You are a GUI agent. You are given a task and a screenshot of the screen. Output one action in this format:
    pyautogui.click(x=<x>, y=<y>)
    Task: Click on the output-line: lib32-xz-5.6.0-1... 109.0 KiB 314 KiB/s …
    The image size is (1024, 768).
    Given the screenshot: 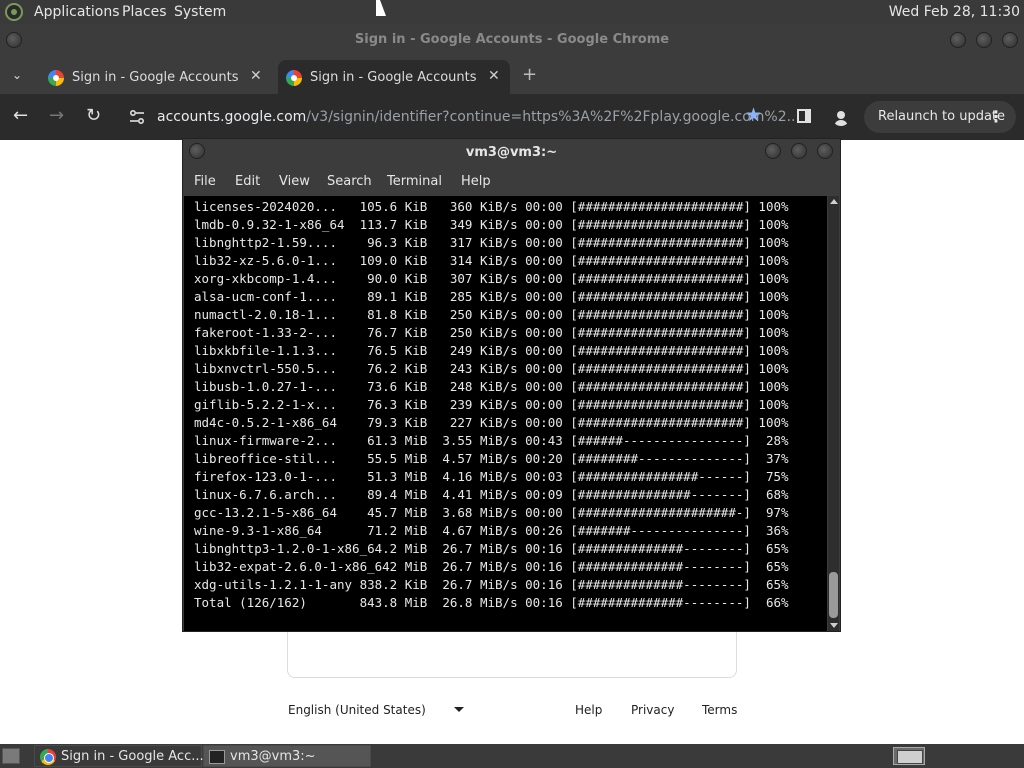 What is the action you would take?
    pyautogui.click(x=491, y=260)
    